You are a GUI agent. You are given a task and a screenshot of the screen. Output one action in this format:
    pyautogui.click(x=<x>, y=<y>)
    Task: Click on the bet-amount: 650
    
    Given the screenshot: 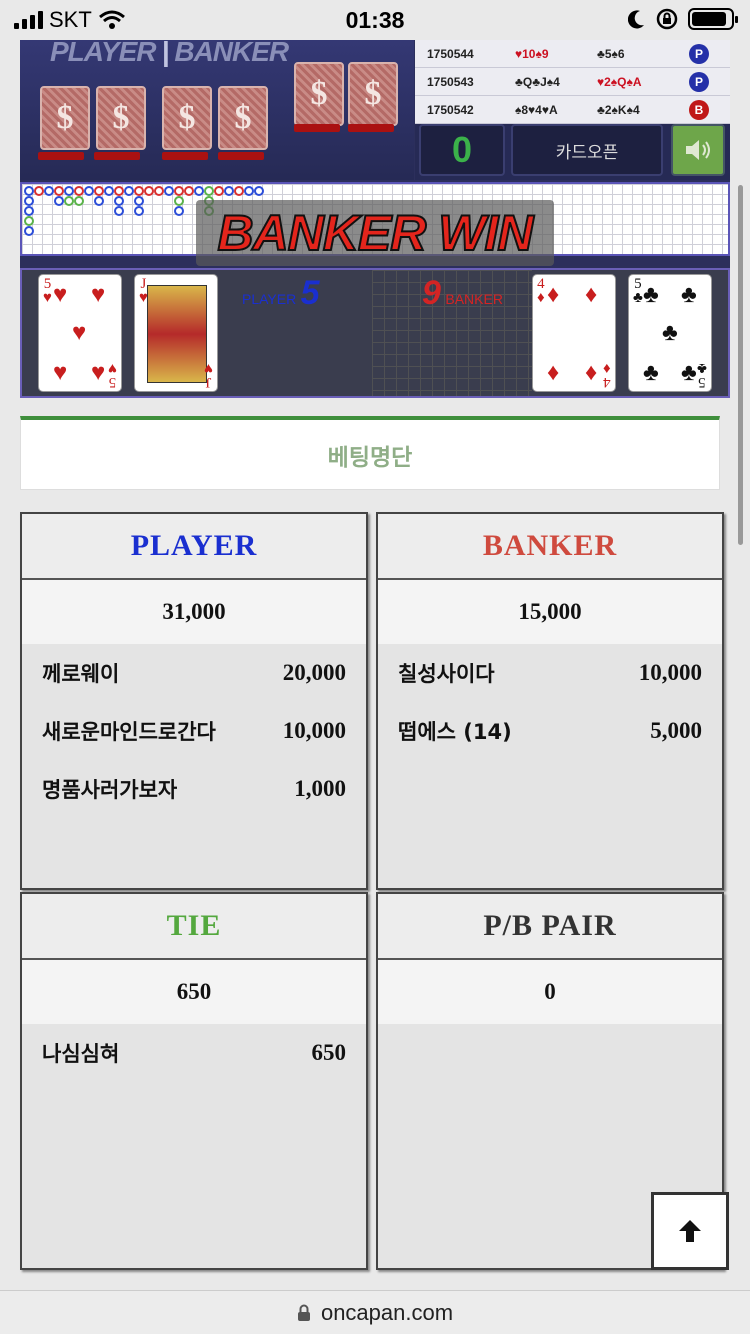 What is the action you would take?
    pyautogui.click(x=329, y=1052)
    